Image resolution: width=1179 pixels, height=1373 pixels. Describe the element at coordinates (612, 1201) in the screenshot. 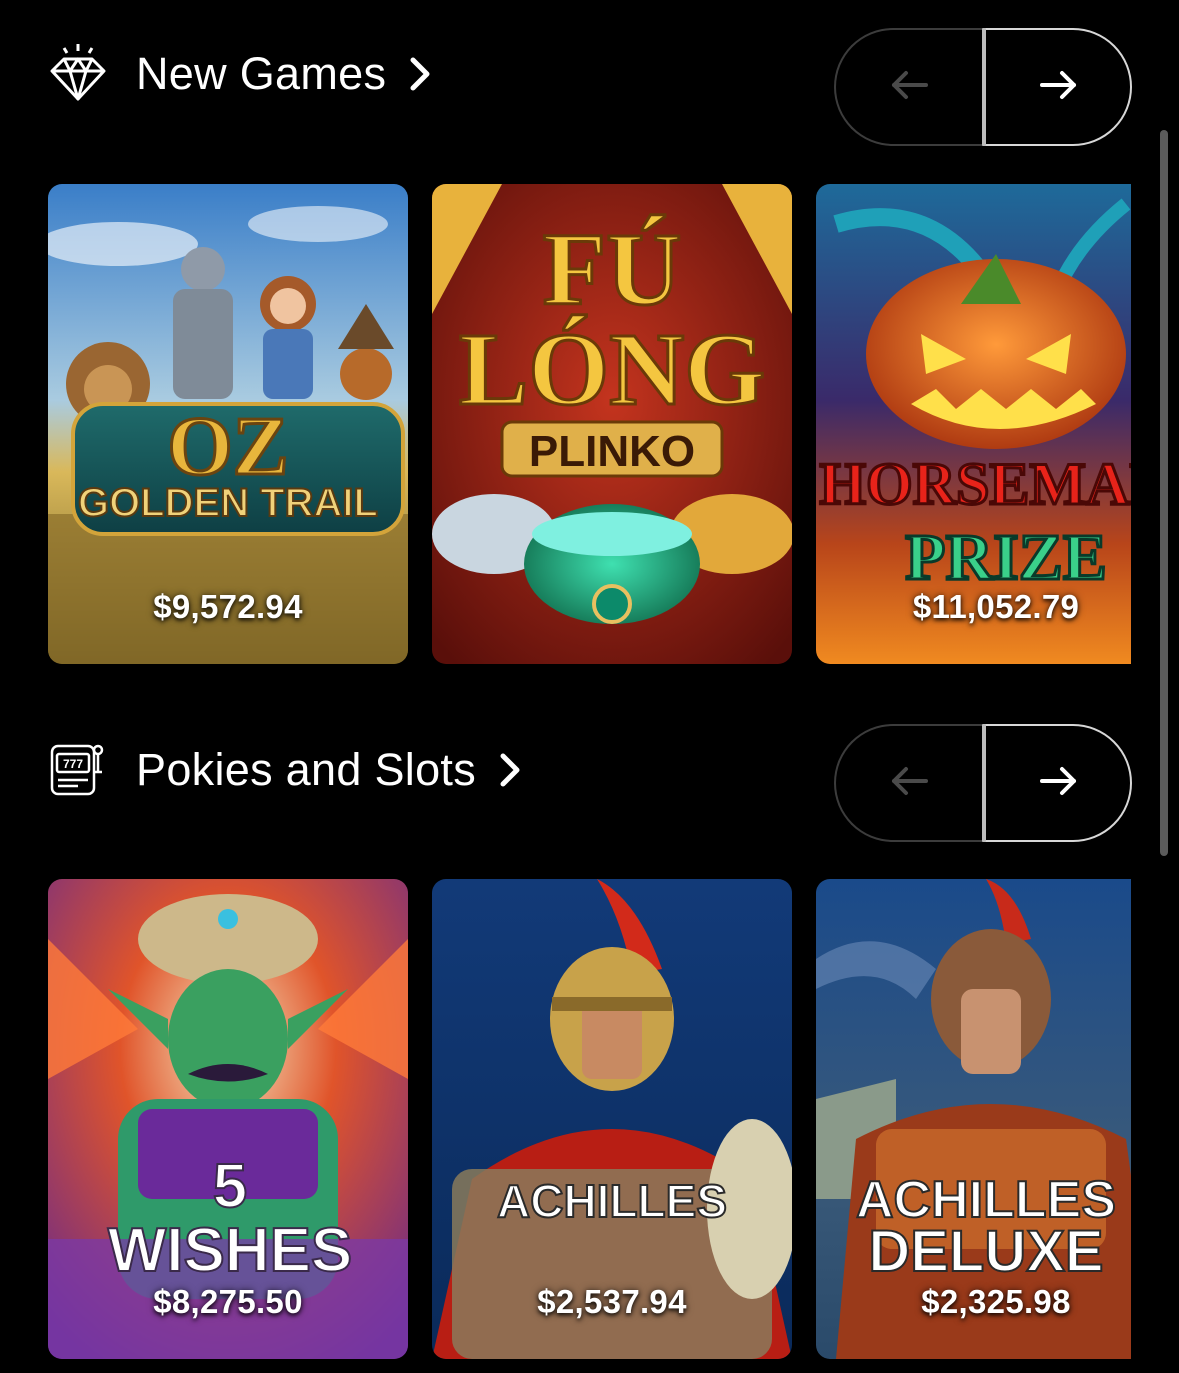

I see `game-title-line1: ACHILLES` at that location.